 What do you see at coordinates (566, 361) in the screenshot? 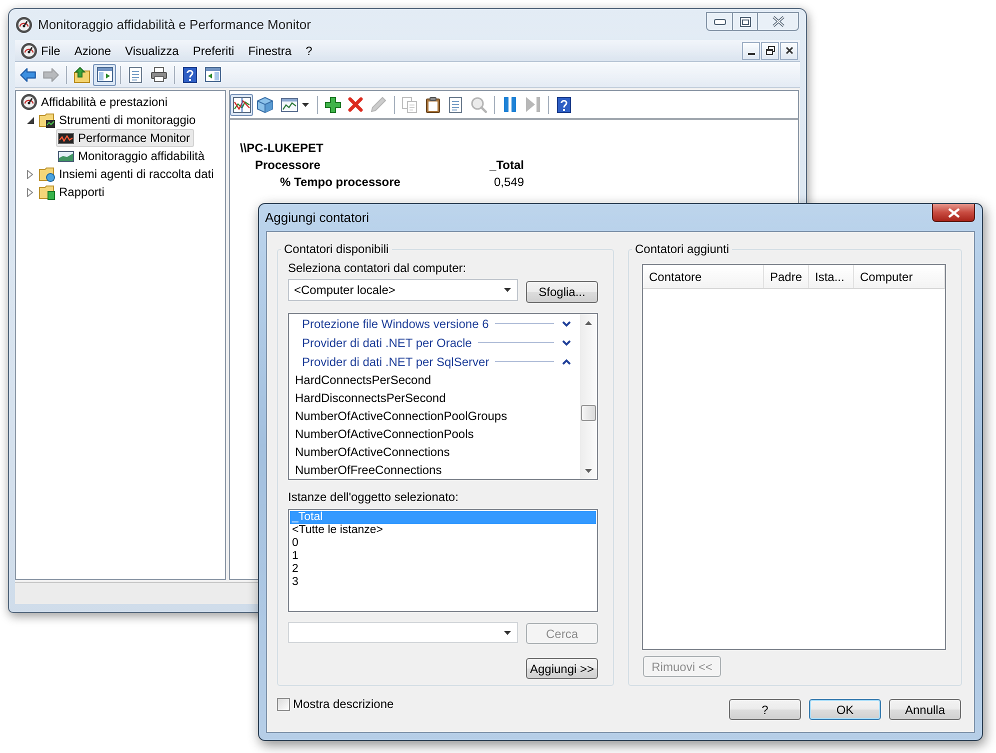
I see `chevron-up-icon` at bounding box center [566, 361].